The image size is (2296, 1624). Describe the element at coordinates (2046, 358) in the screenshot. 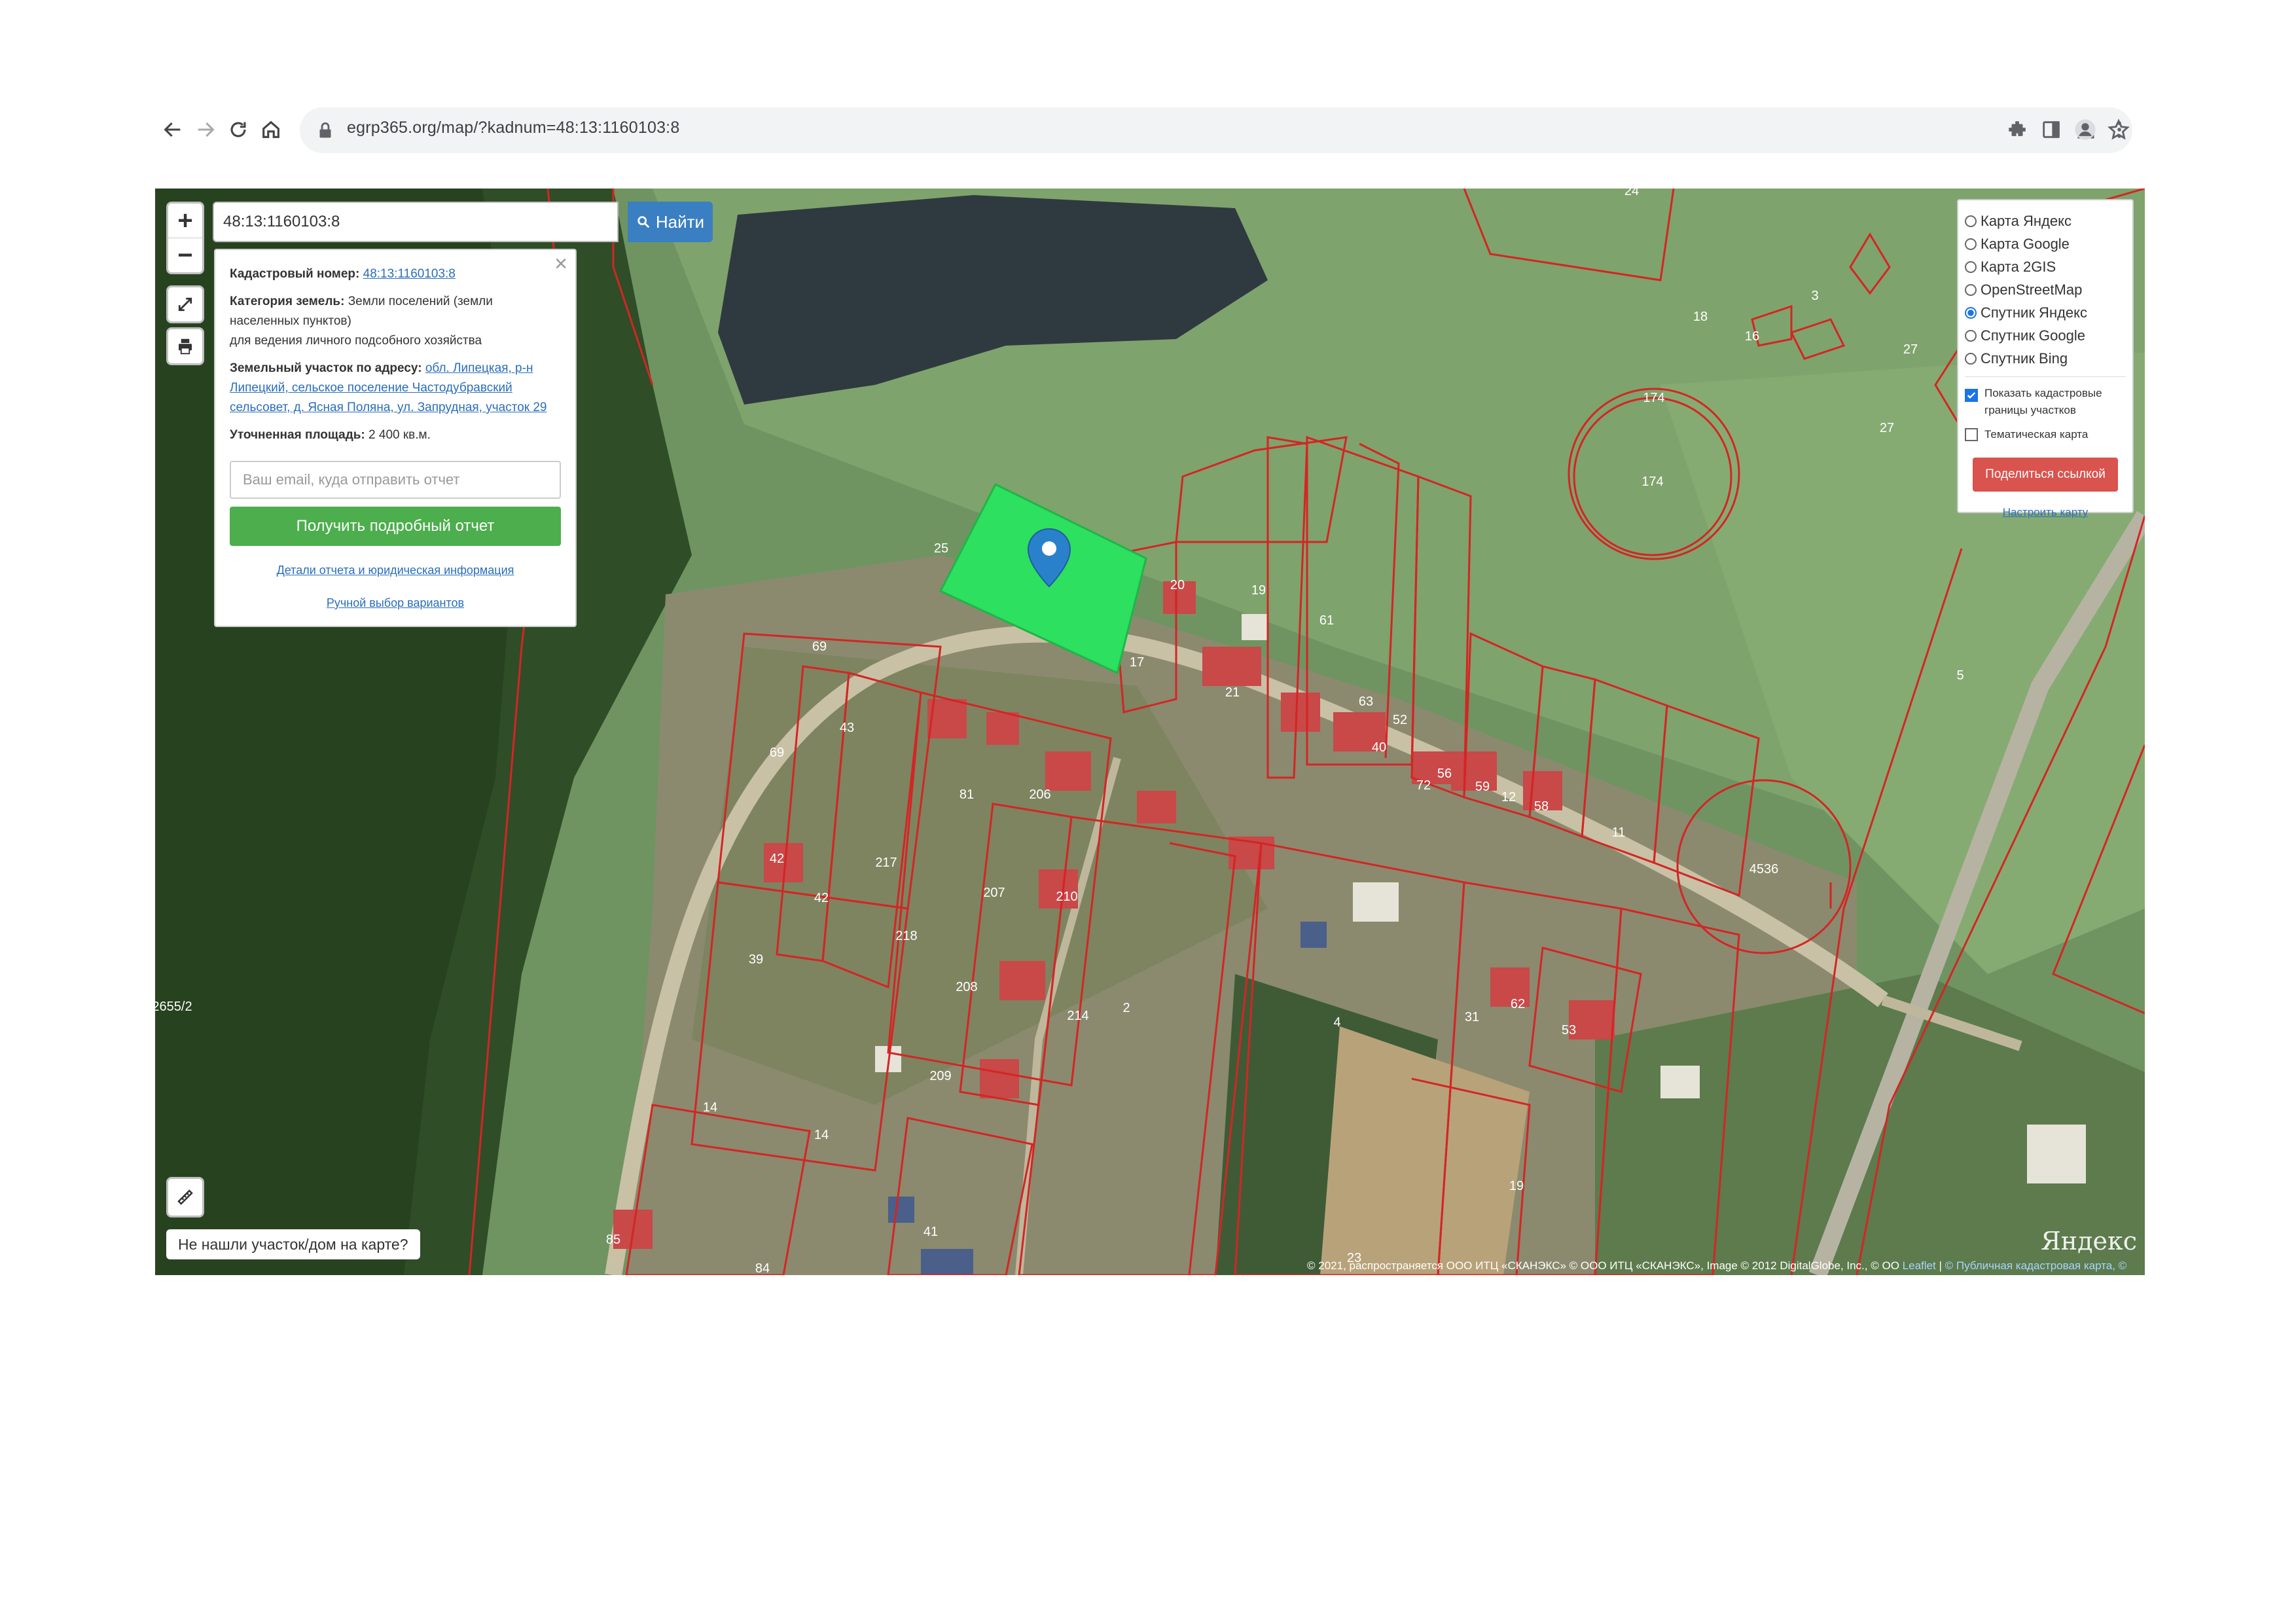

I see `layer-option-bing-satellite: Спутник Bing` at that location.